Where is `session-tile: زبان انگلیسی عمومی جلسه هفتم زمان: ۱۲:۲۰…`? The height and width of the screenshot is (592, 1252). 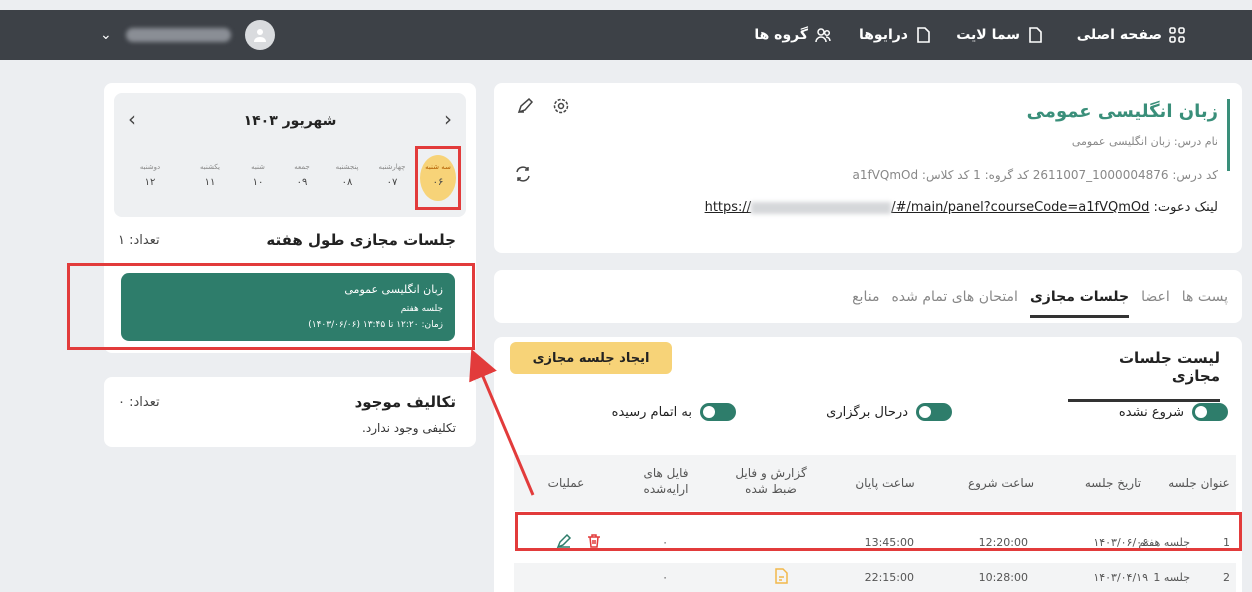 session-tile: زبان انگلیسی عمومی جلسه هفتم زمان: ۱۲:۲۰… is located at coordinates (288, 307).